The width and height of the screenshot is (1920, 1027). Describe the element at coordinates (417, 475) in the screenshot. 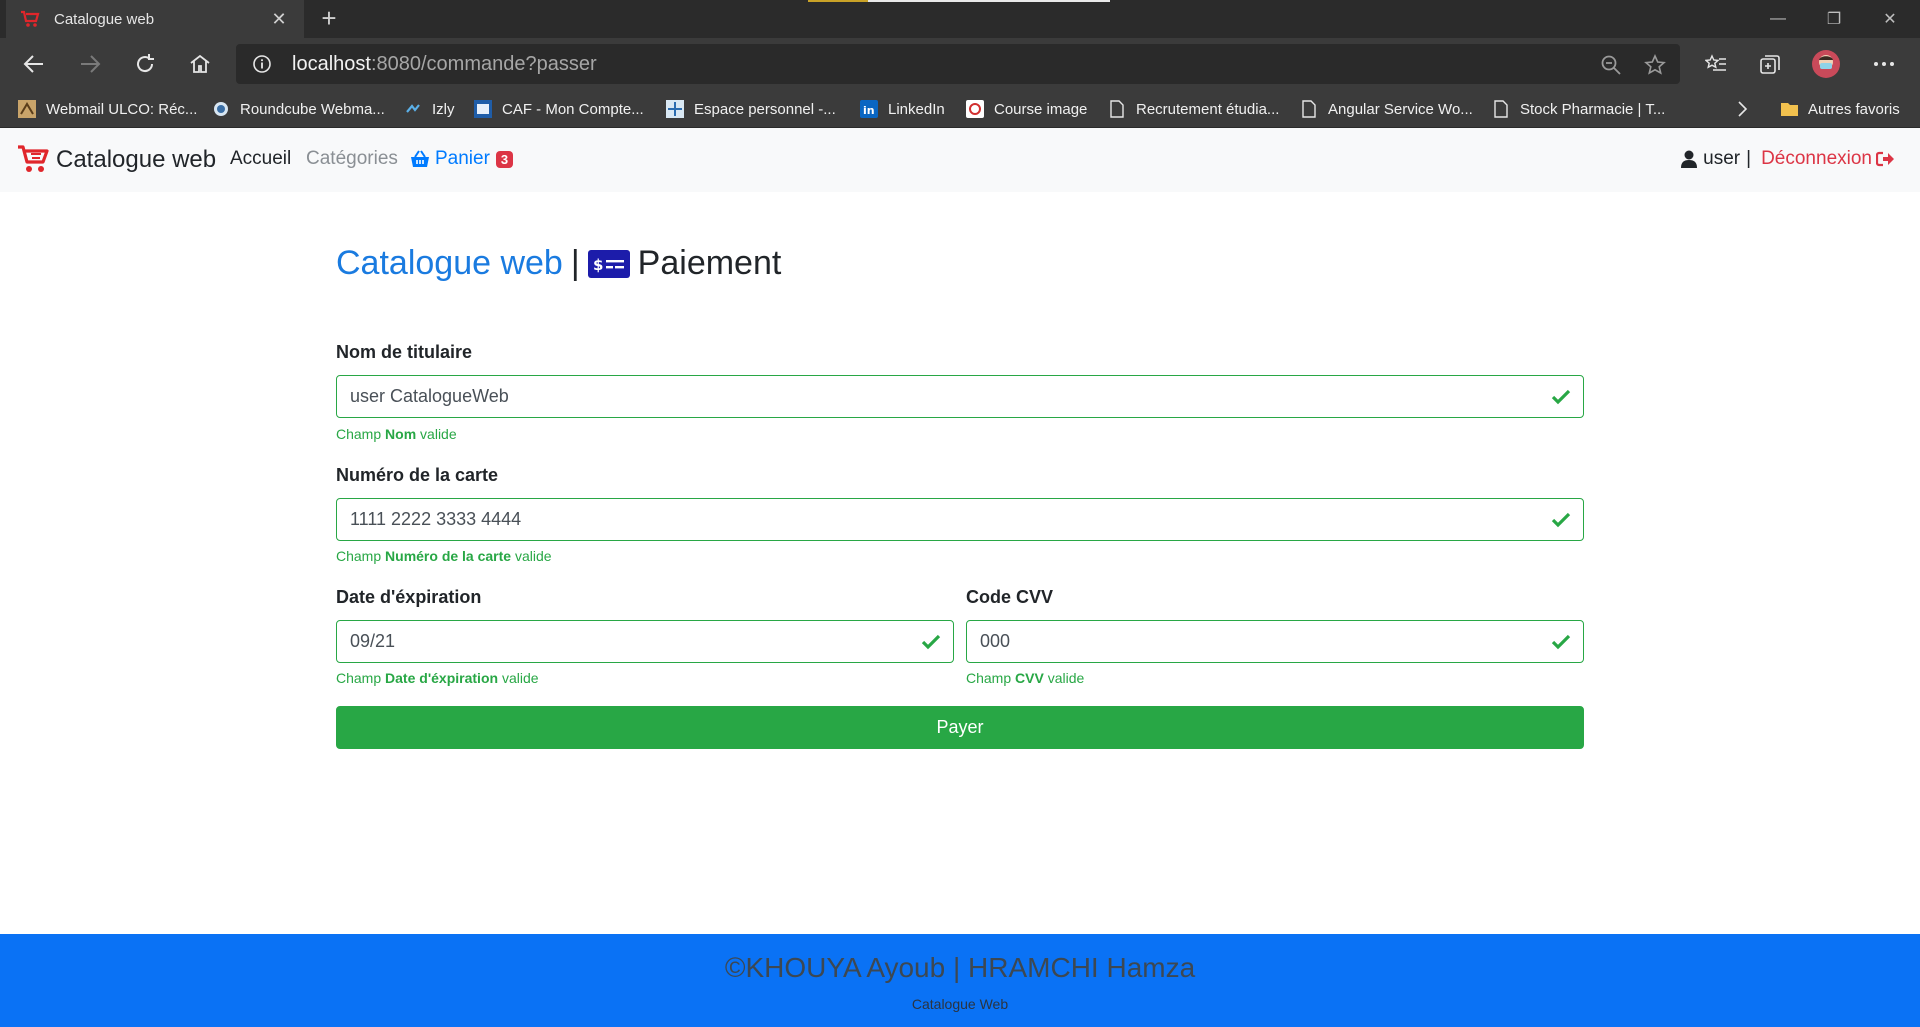

I see `card-number-label: Numéro de la carte` at that location.